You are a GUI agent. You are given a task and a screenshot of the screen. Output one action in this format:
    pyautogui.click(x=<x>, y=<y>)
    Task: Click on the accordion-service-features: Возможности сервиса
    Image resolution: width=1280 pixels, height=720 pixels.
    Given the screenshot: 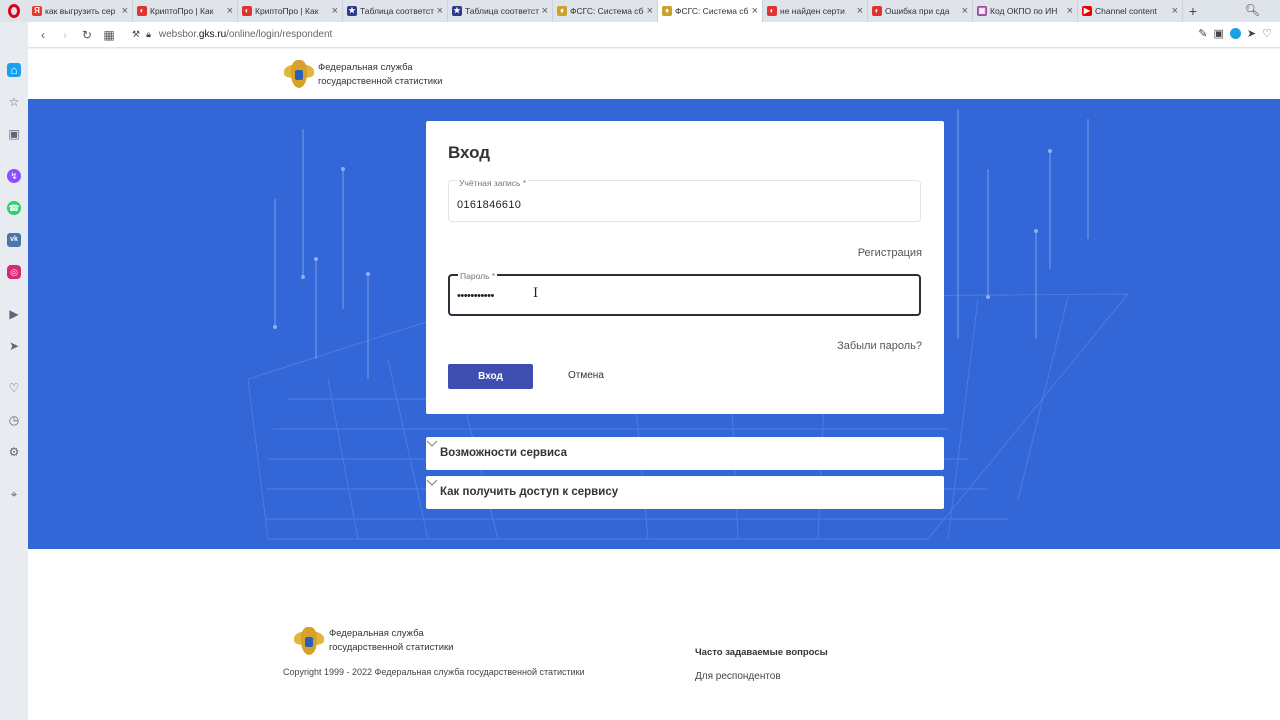 What is the action you would take?
    pyautogui.click(x=685, y=453)
    